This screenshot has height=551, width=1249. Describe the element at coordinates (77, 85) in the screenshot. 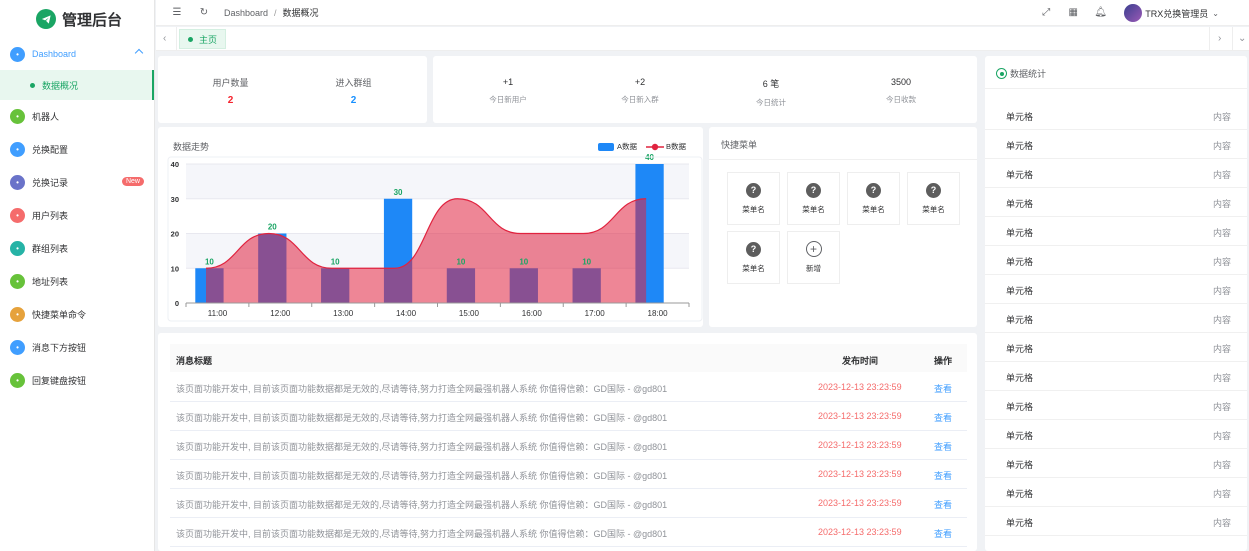

I see `sidebar-subitem-overview: 数据概况` at that location.